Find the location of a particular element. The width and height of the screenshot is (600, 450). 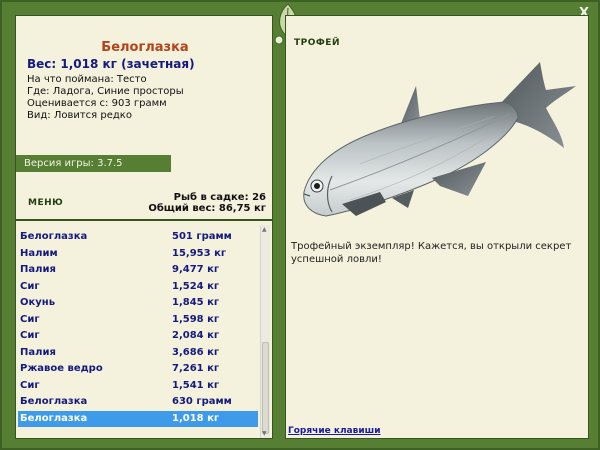

catch-weight: 15,953 кг is located at coordinates (199, 253).